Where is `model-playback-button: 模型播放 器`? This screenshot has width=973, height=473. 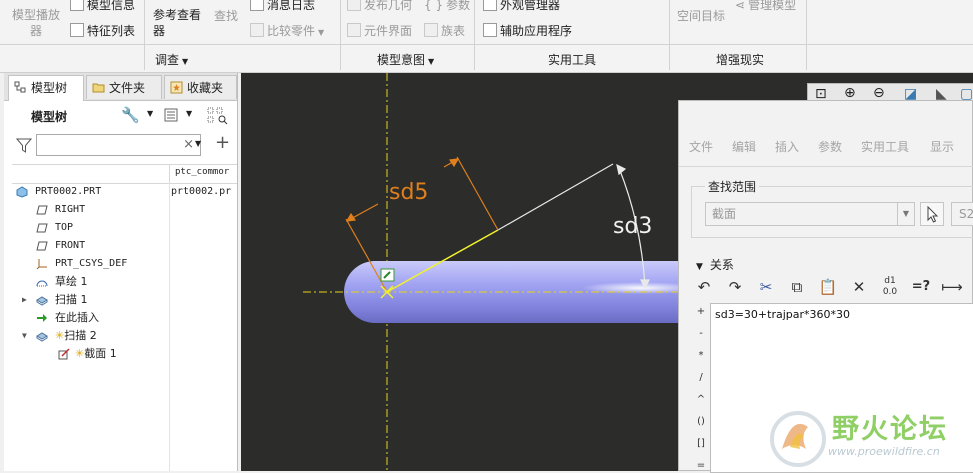
model-playback-button: 模型播放 器 is located at coordinates (36, 23).